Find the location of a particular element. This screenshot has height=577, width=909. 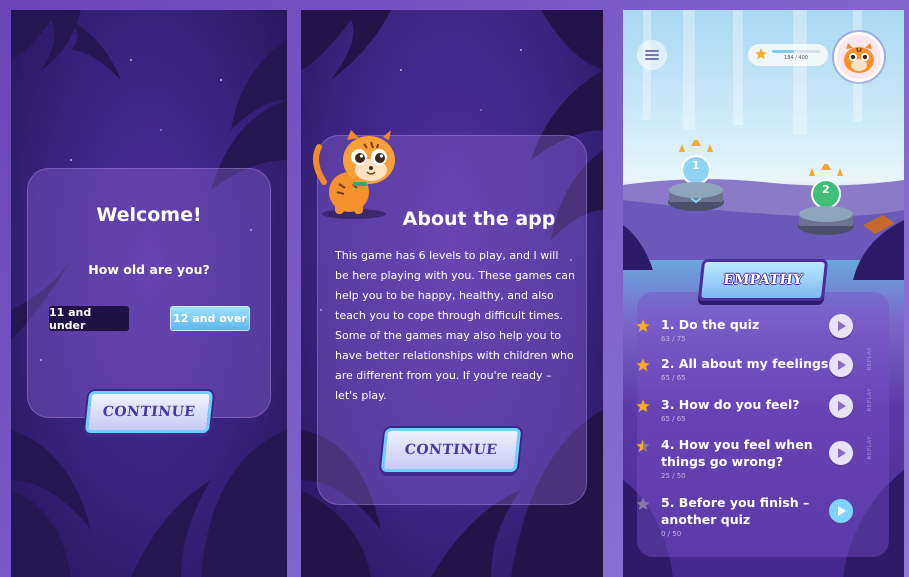

level-1-pedestal is located at coordinates (696, 180).